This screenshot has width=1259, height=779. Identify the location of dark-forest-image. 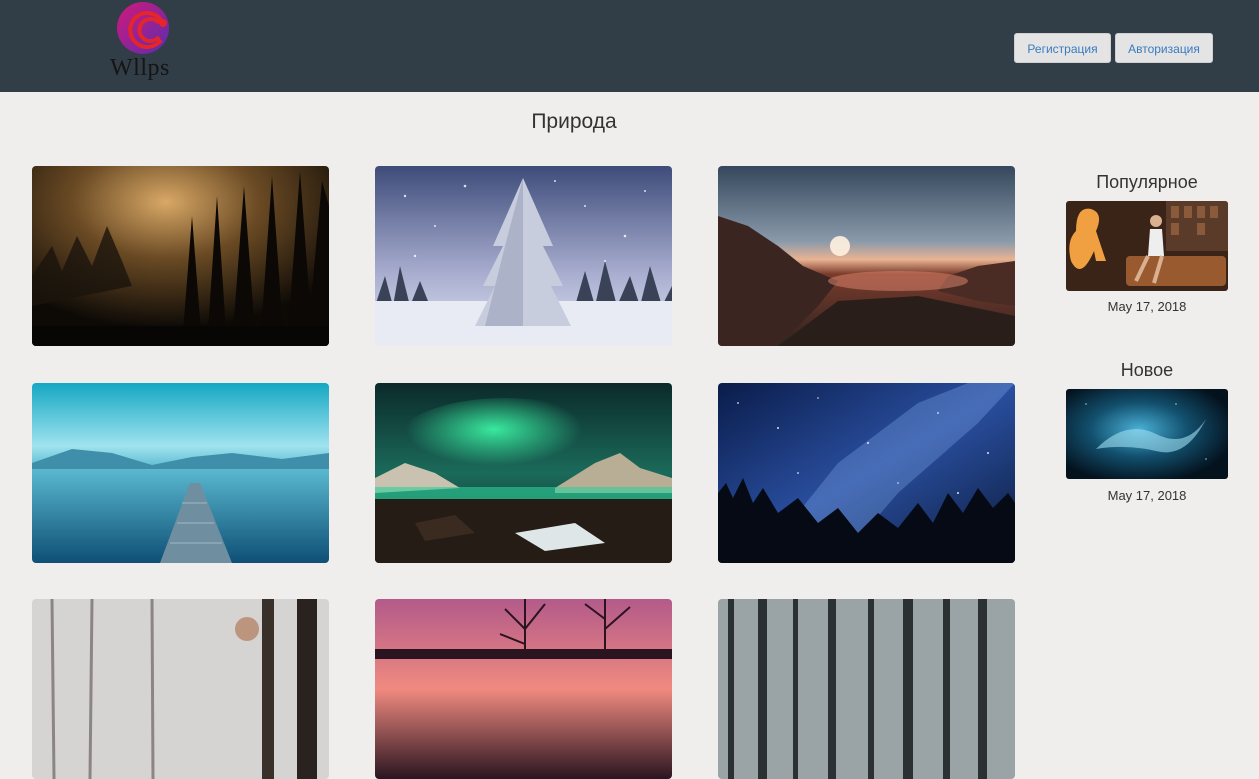
(866, 689).